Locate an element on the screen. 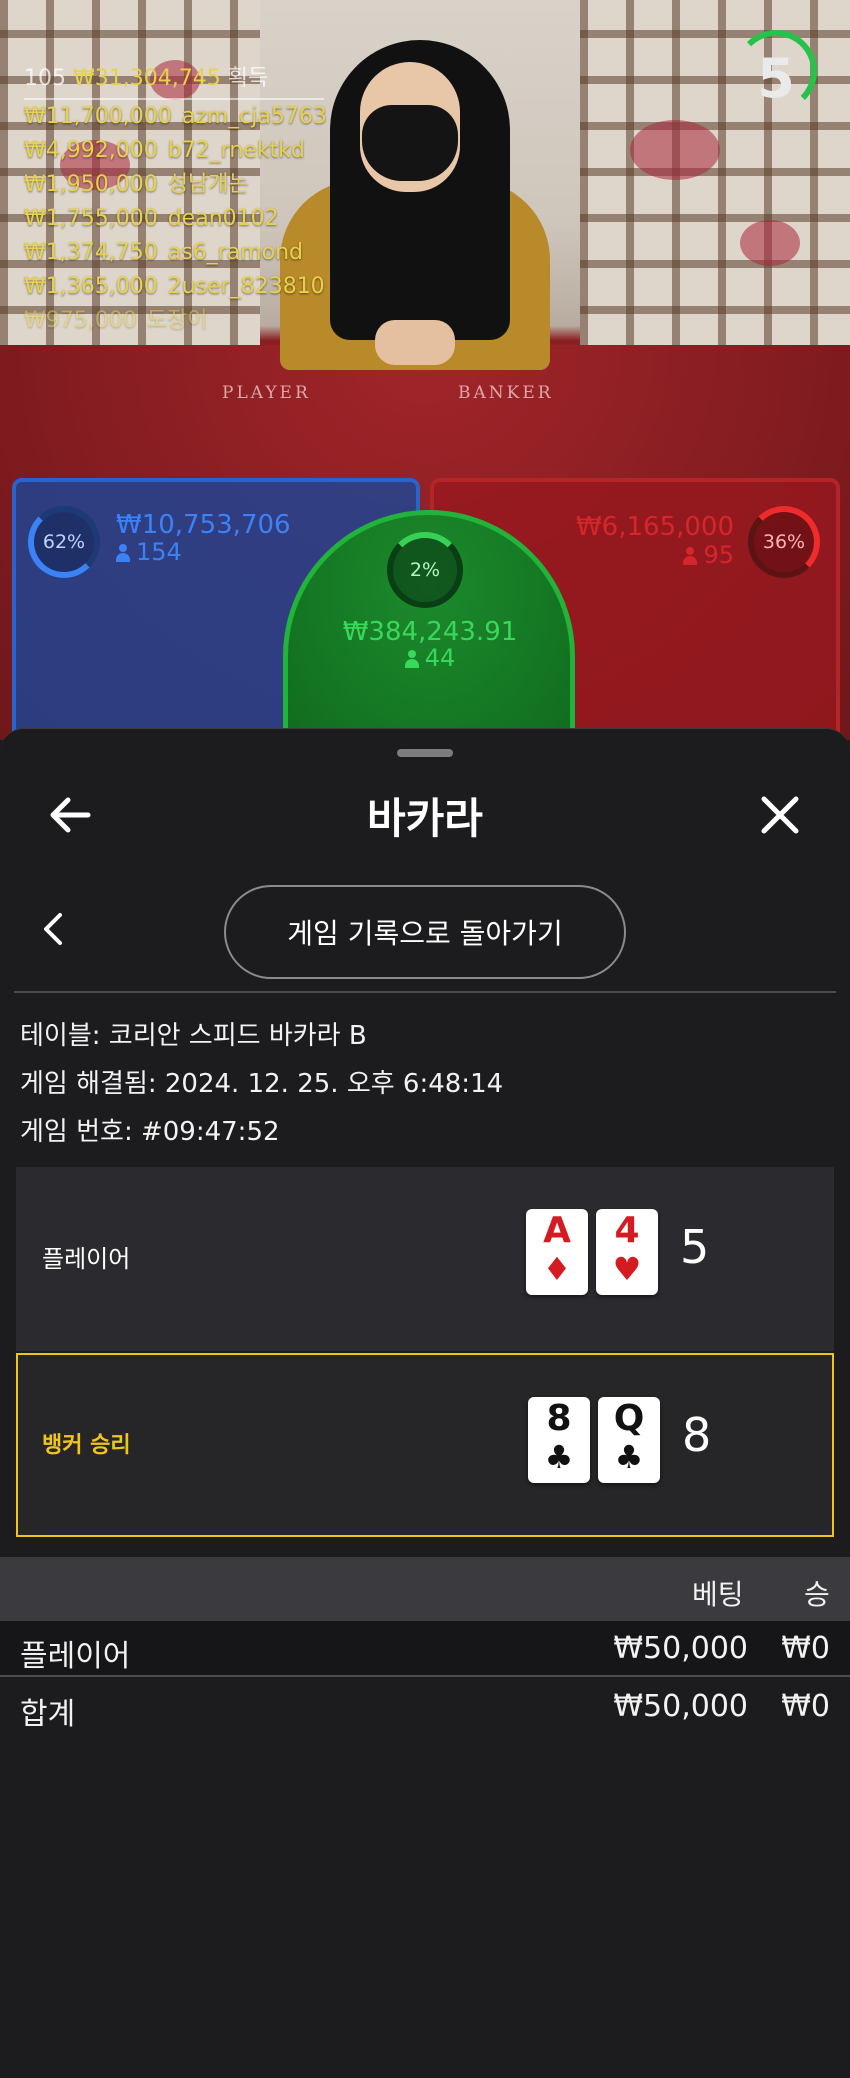 This screenshot has height=2078, width=850. winner-row: ₩1,365,000 2user_823810 is located at coordinates (184, 287).